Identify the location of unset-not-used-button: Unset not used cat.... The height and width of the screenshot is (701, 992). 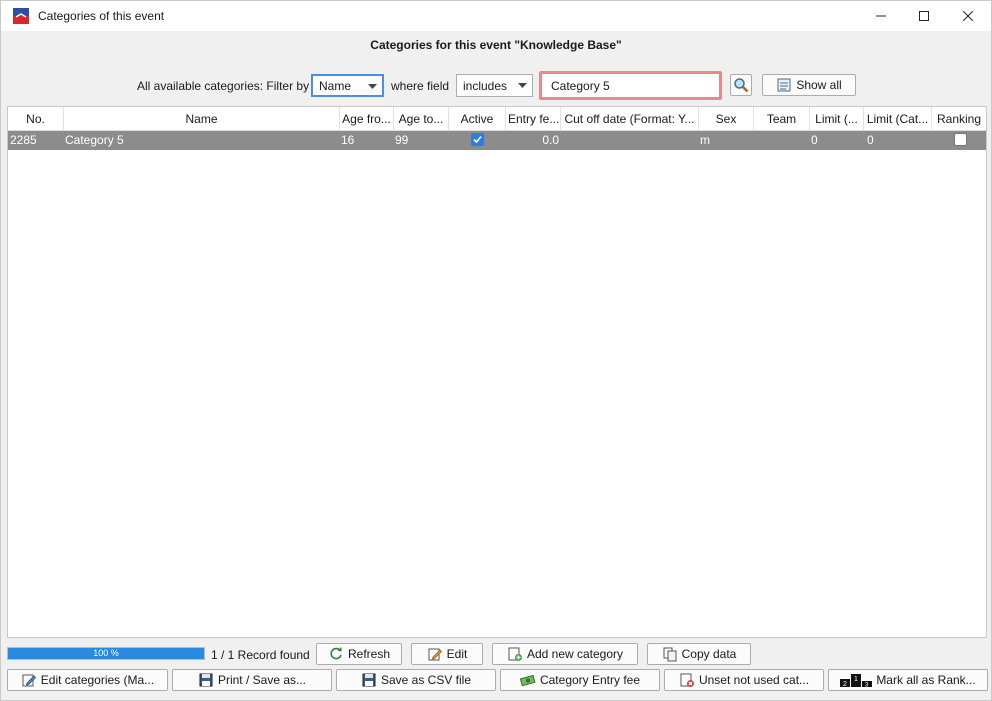
(744, 680).